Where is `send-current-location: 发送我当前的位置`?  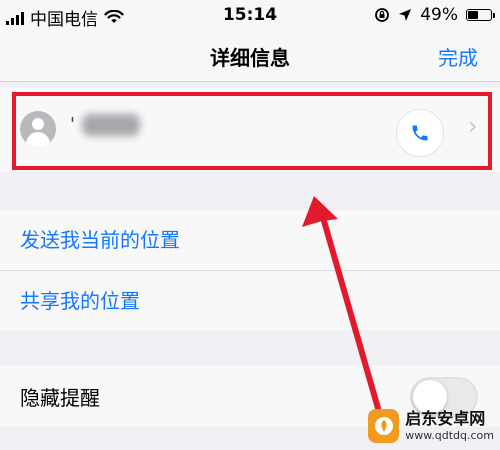 send-current-location: 发送我当前的位置 is located at coordinates (250, 240).